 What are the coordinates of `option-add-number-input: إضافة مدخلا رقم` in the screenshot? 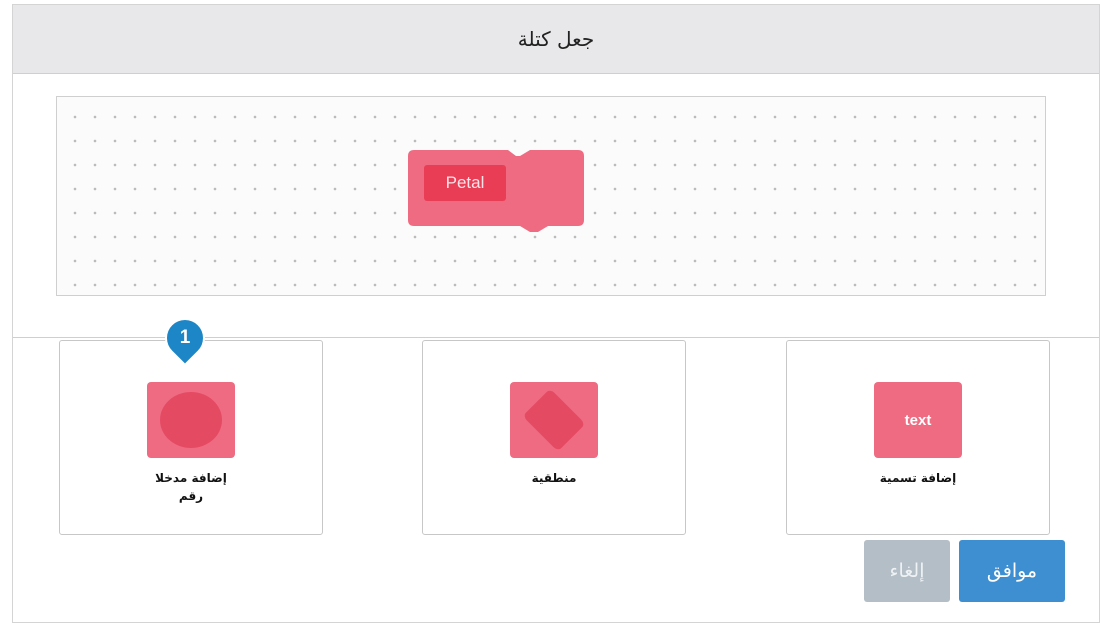 It's located at (191, 437).